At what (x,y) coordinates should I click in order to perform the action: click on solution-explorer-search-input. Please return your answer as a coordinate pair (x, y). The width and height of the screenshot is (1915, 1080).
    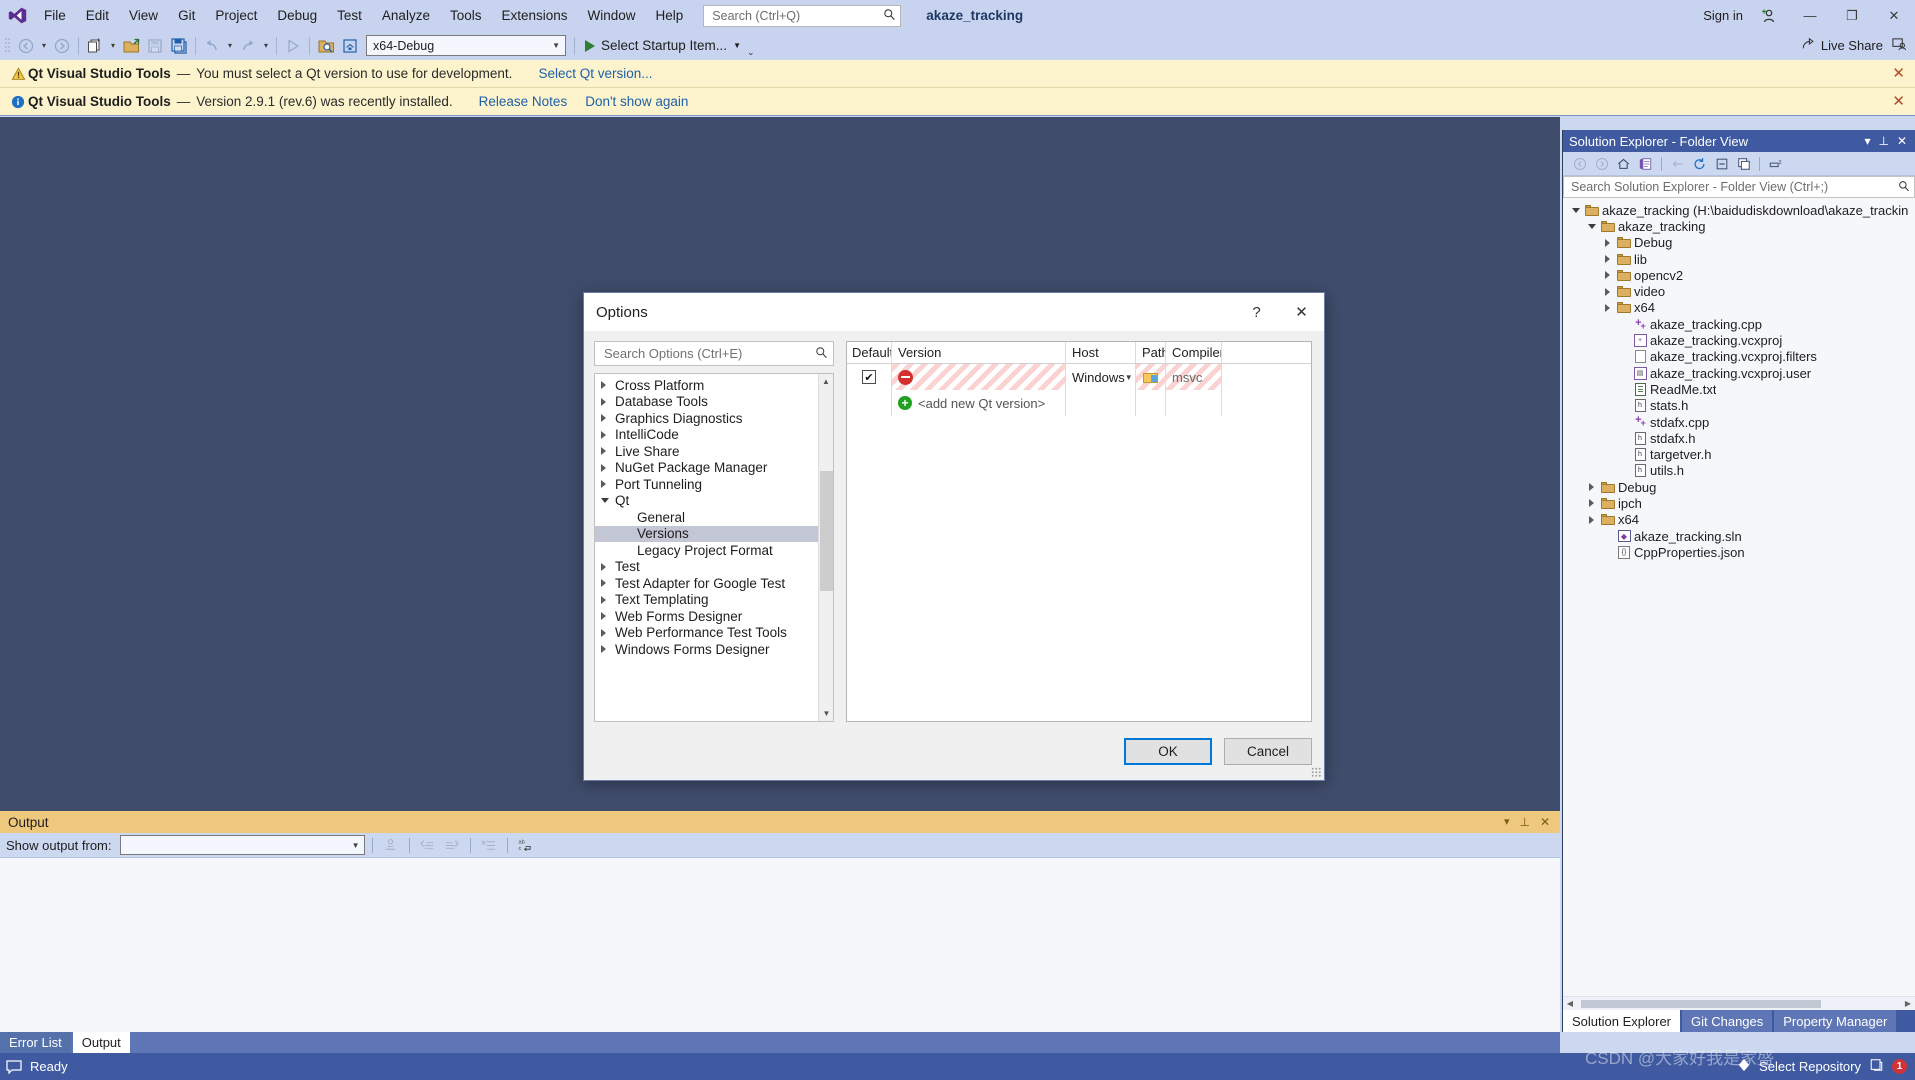
    Looking at the image, I should click on (1733, 187).